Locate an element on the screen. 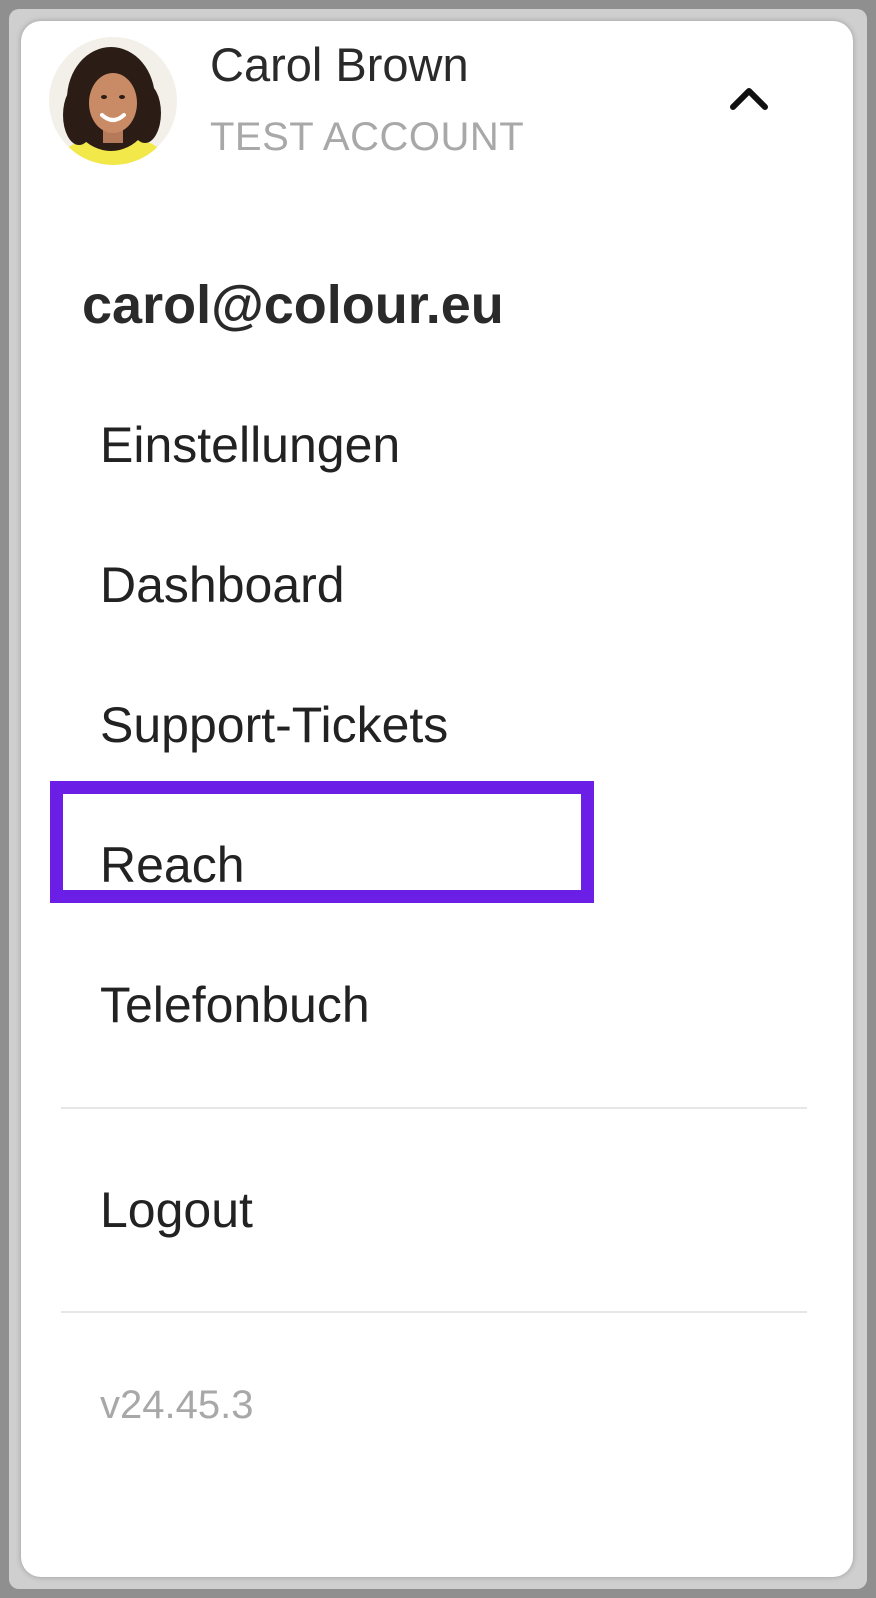 This screenshot has width=876, height=1598. chevron-up-icon is located at coordinates (749, 99).